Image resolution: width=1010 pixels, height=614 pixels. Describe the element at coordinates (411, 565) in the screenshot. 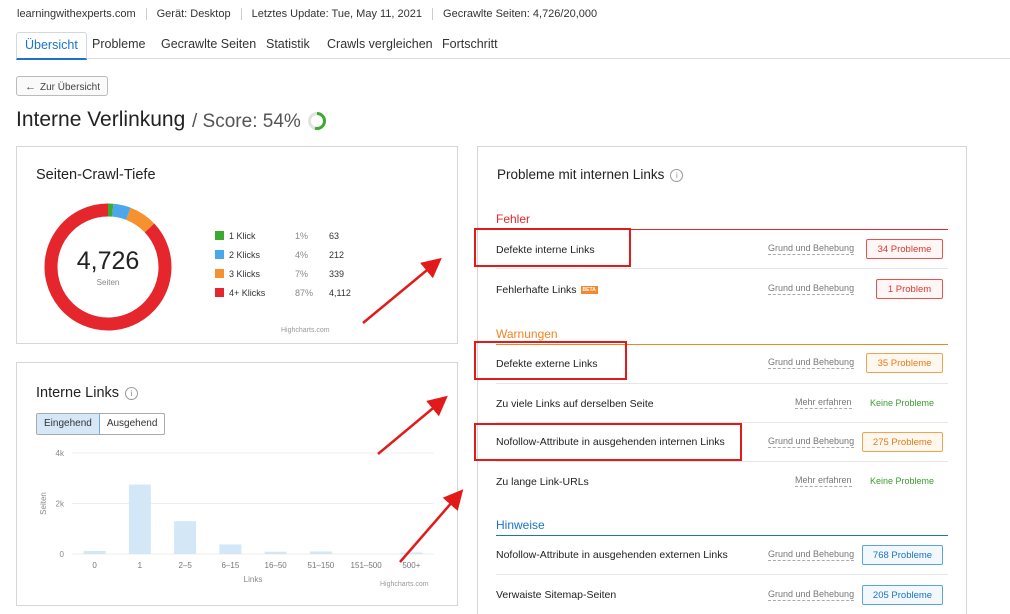

I see `x-tick-label: 500+` at that location.